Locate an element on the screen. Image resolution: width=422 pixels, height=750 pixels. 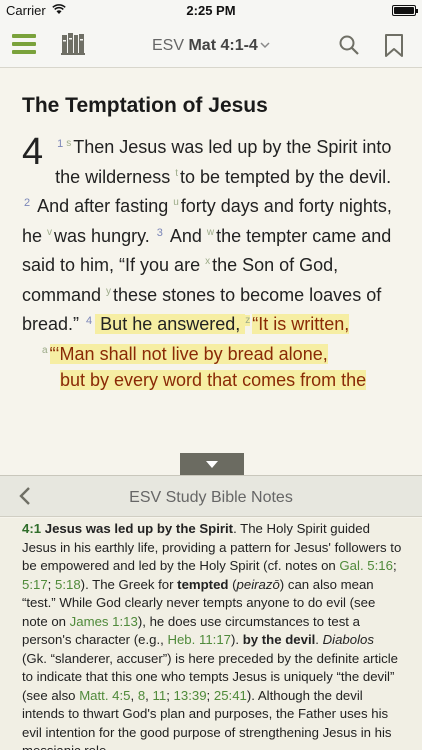
collapse-notes-button is located at coordinates (212, 464).